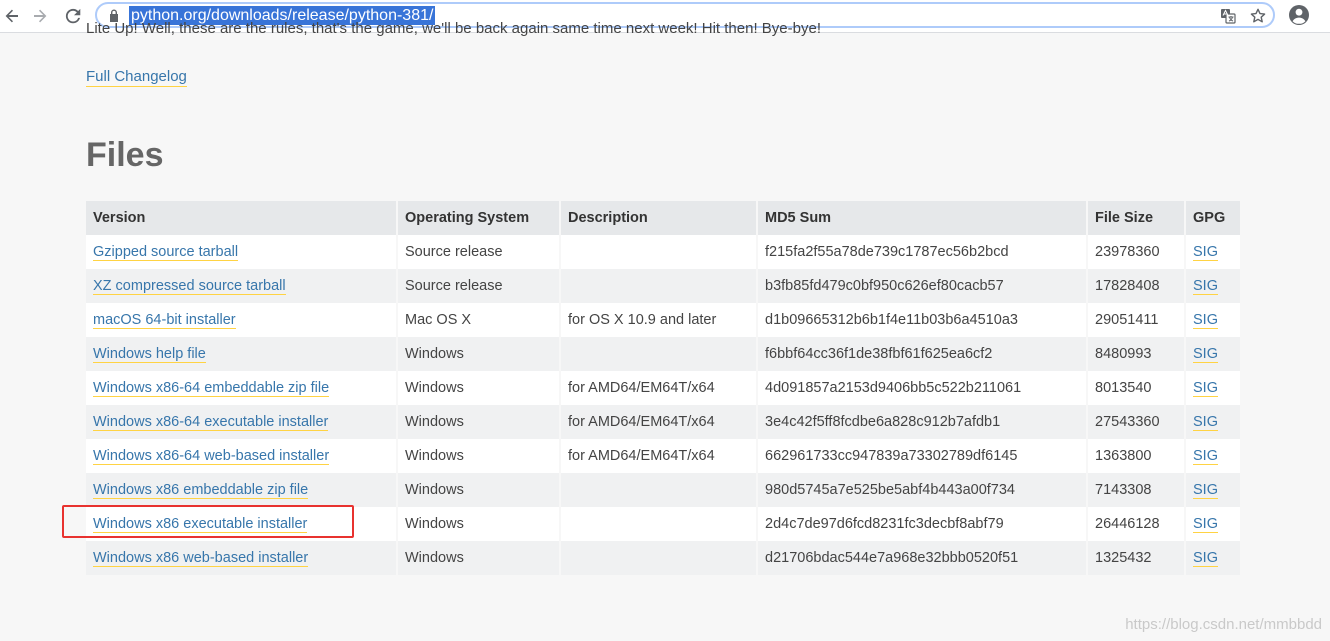 The width and height of the screenshot is (1330, 641). I want to click on file-download-link: XZ compressed source tarball, so click(189, 286).